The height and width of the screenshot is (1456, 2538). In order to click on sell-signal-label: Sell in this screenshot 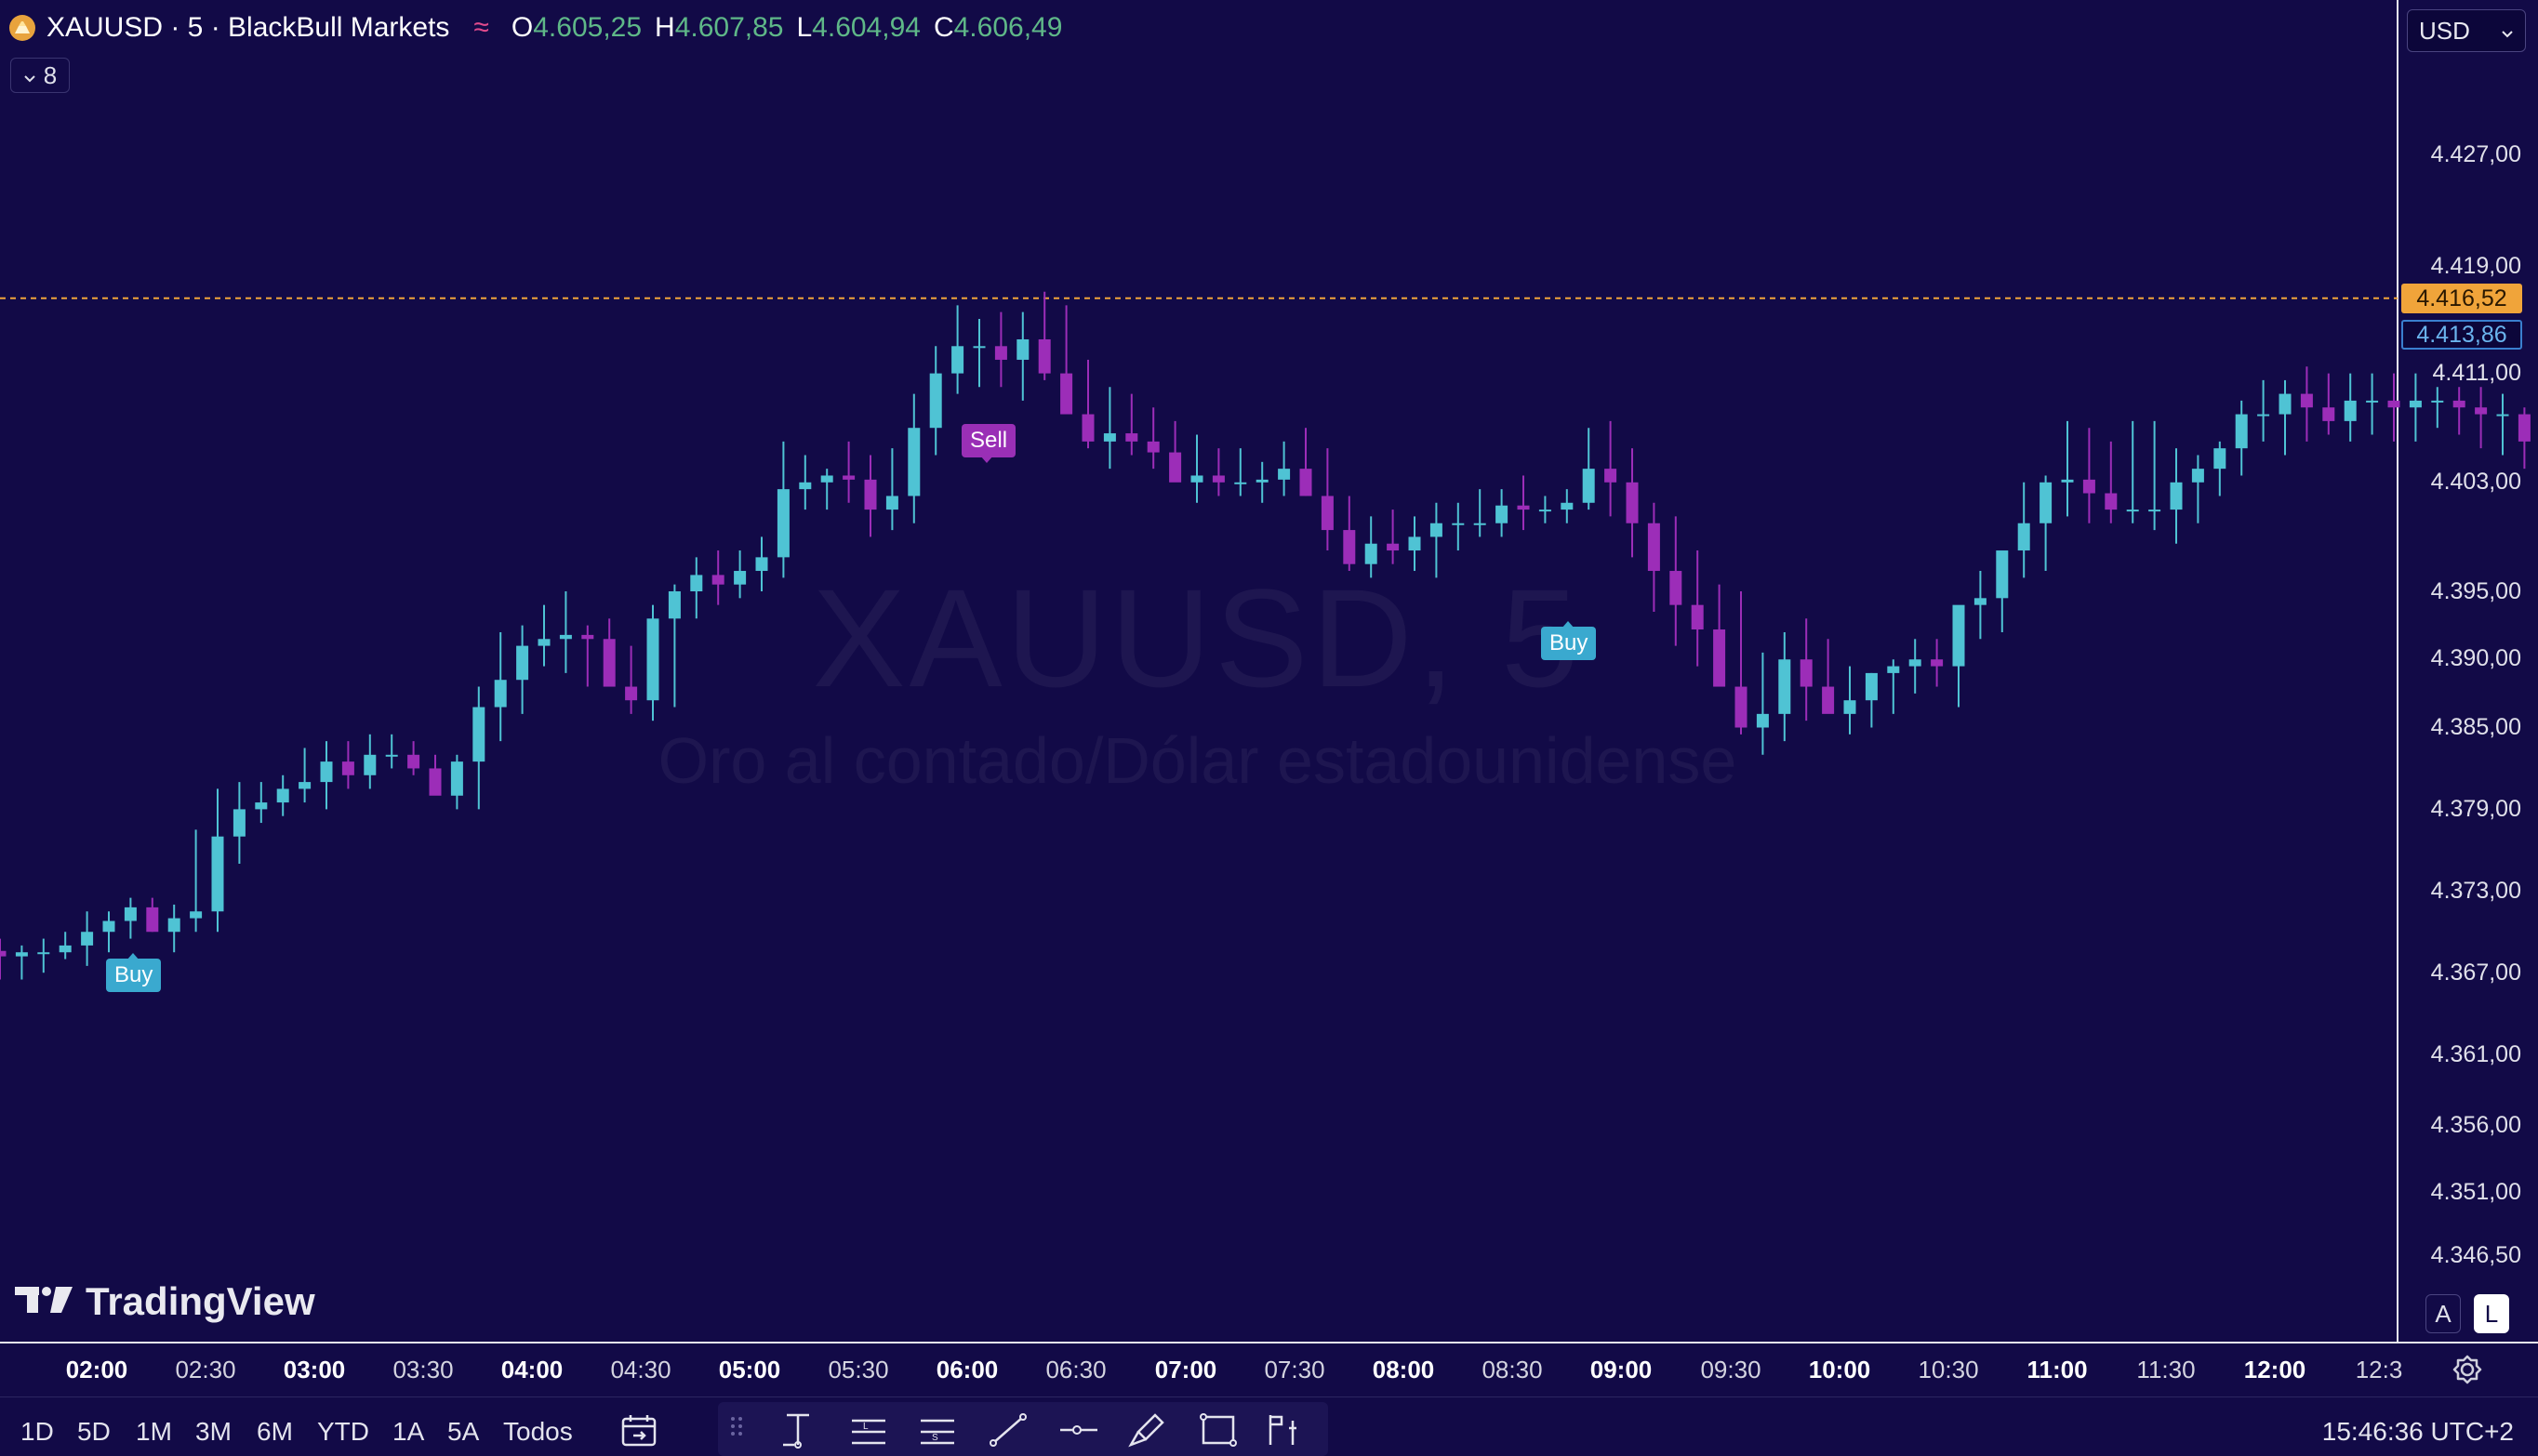, I will do `click(989, 440)`.